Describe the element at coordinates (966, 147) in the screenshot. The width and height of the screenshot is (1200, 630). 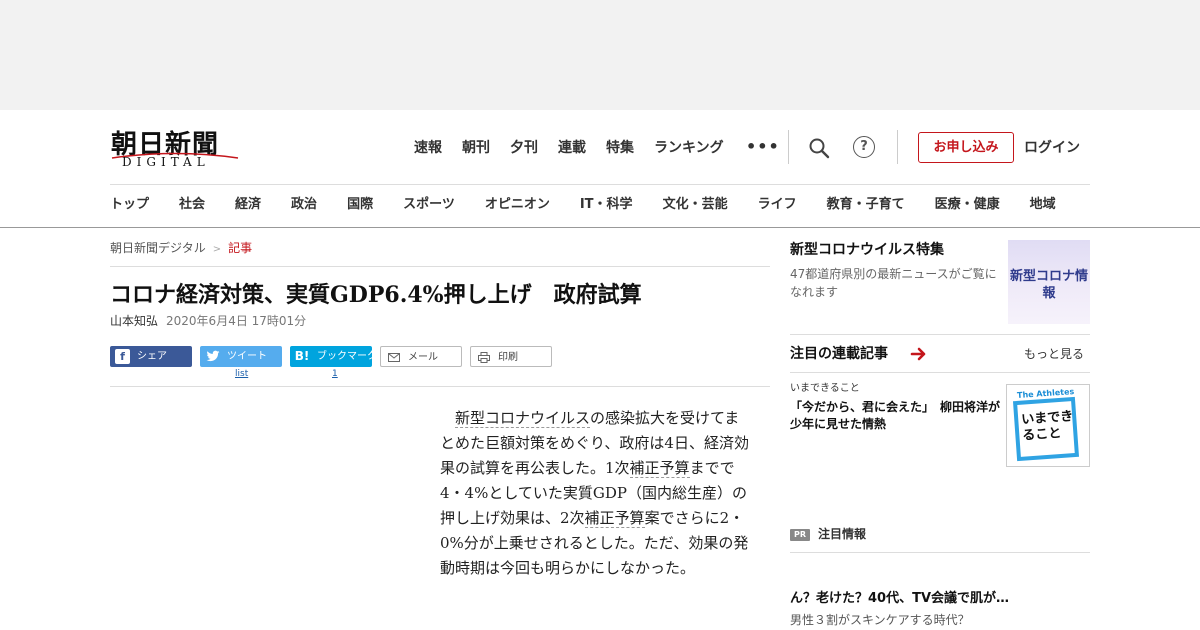
I see `subscribe-button: お申し込み` at that location.